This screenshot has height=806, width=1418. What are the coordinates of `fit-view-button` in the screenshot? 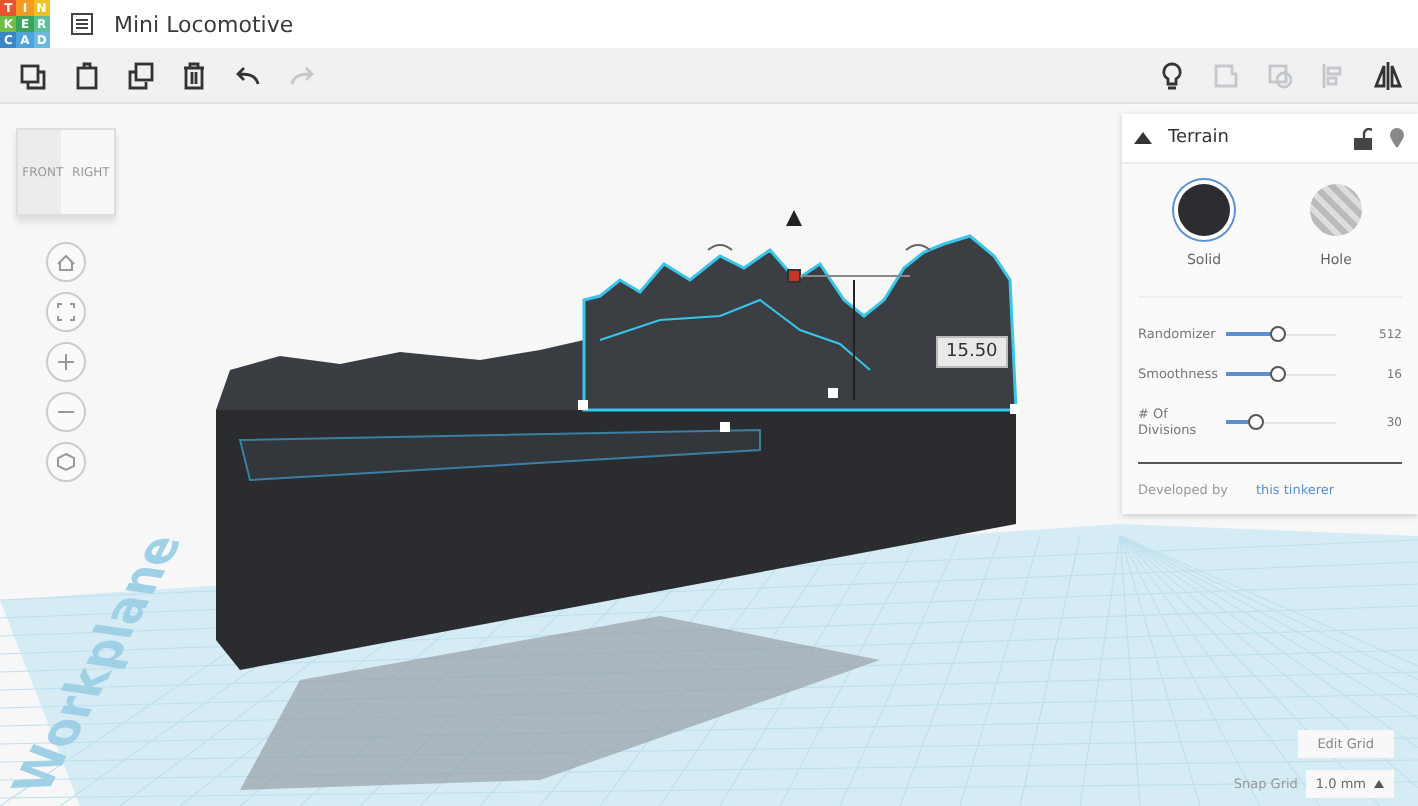 It's located at (66, 312).